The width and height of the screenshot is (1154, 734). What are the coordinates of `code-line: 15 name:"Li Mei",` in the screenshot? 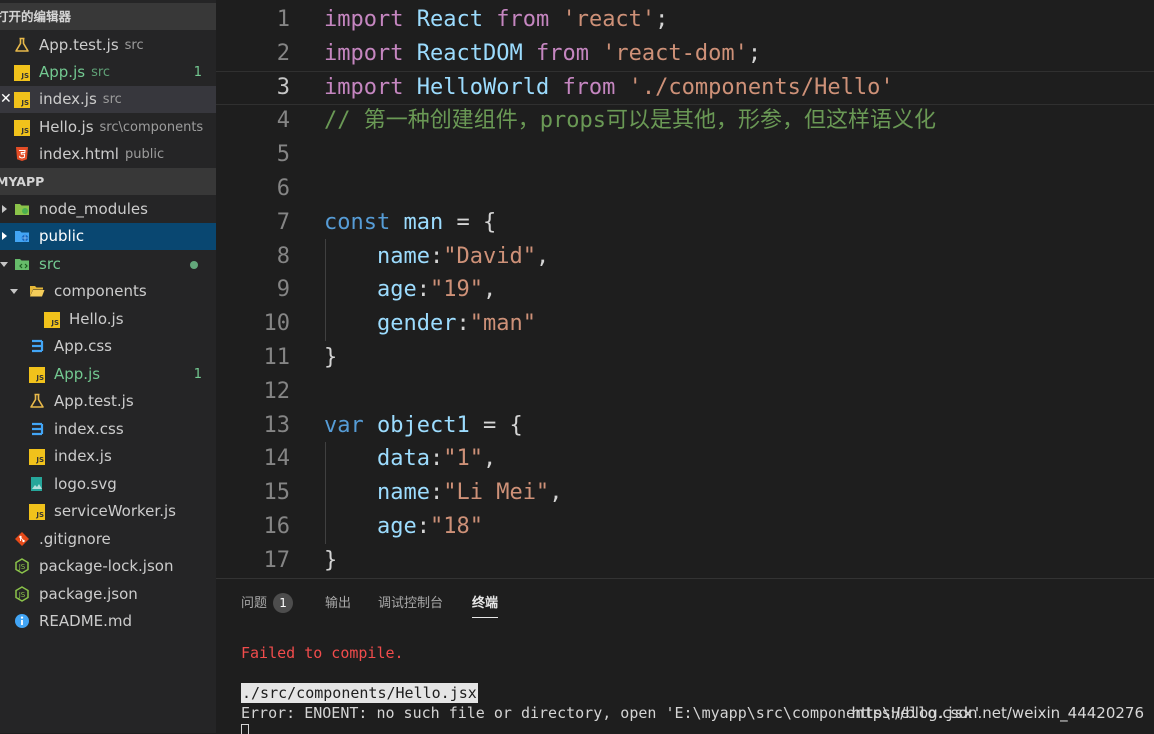 It's located at (685, 493).